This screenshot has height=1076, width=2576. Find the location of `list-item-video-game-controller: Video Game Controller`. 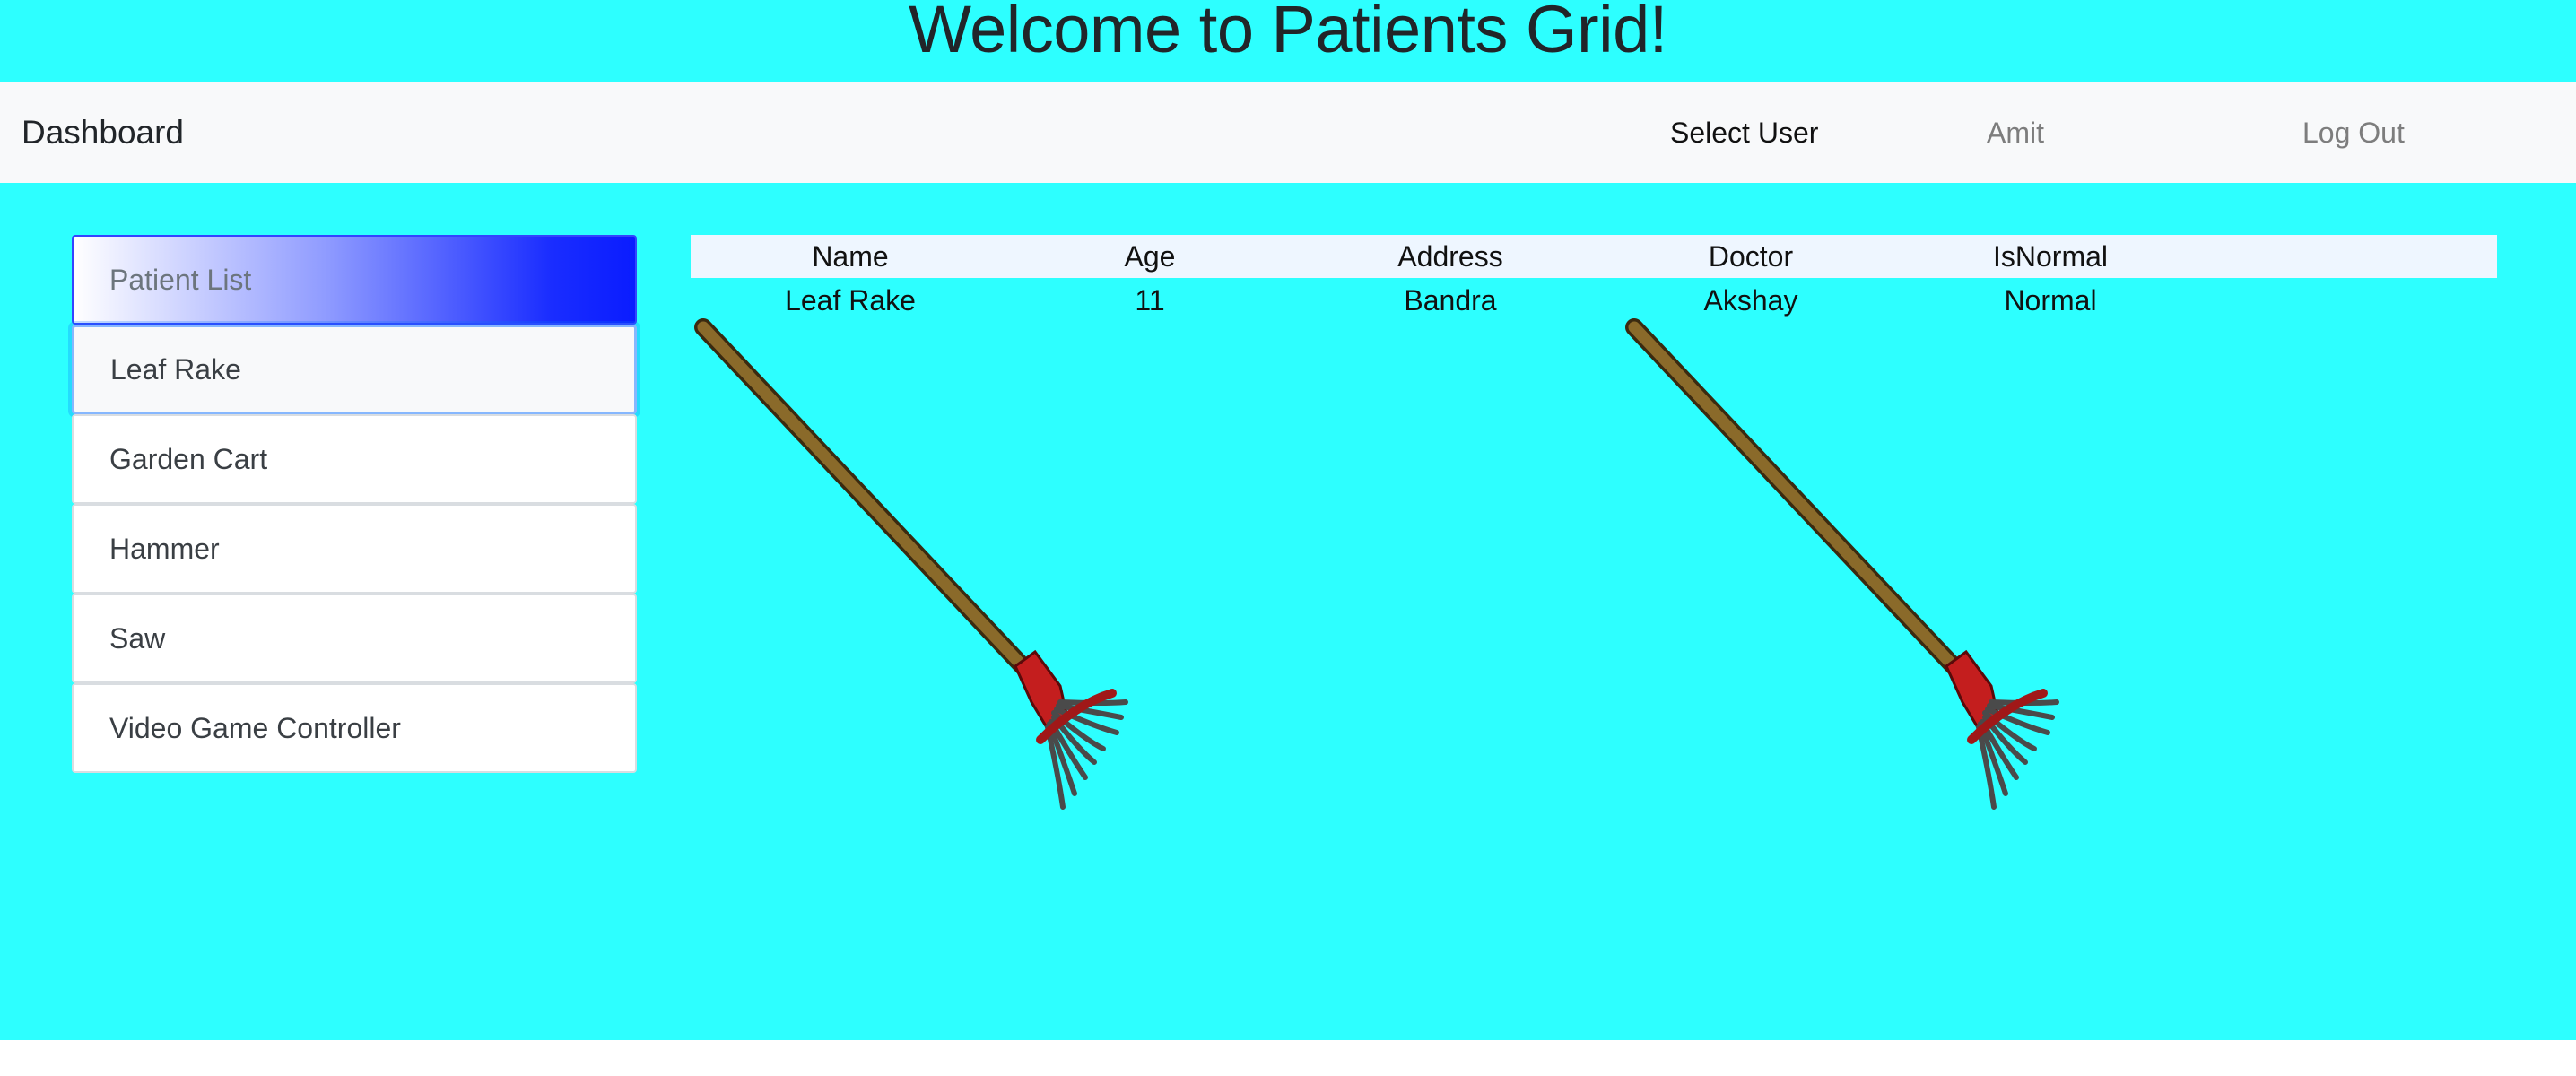

list-item-video-game-controller: Video Game Controller is located at coordinates (354, 728).